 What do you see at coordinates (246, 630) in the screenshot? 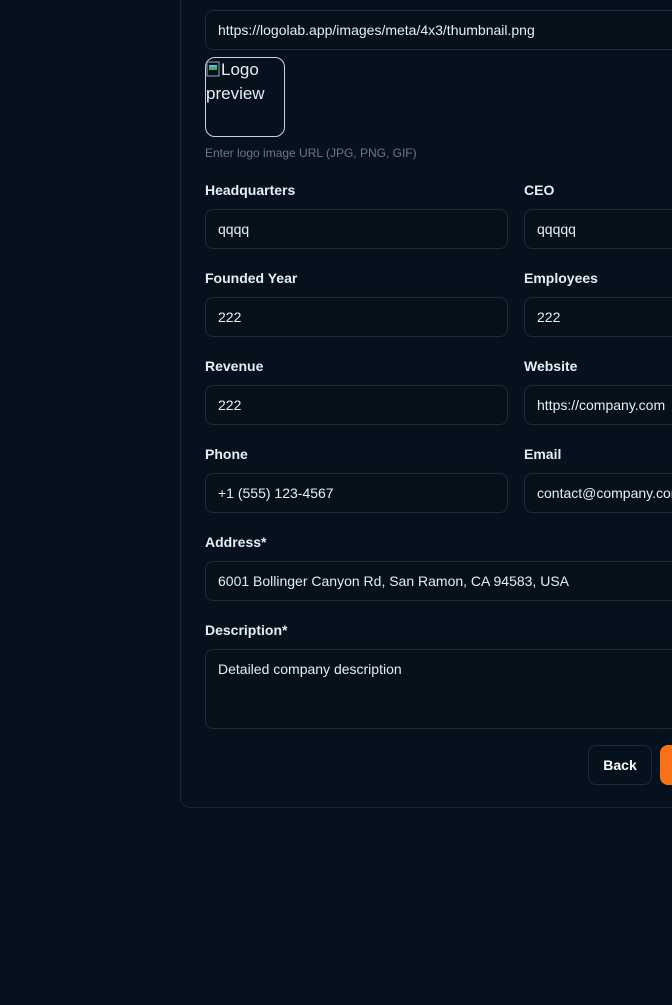
I see `description-label: Description*` at bounding box center [246, 630].